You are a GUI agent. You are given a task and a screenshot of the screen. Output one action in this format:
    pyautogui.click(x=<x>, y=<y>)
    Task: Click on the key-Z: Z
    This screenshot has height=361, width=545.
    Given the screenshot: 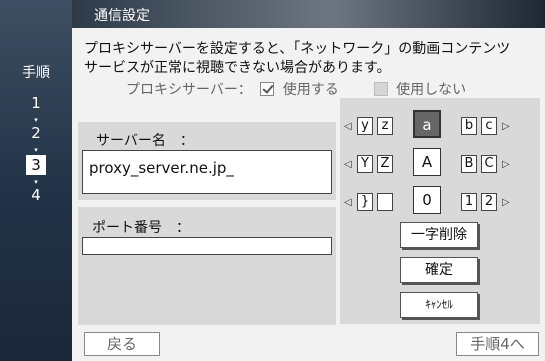 What is the action you would take?
    pyautogui.click(x=385, y=164)
    